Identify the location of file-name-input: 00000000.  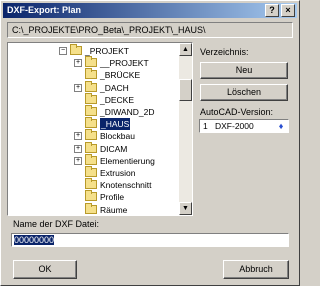
(150, 240).